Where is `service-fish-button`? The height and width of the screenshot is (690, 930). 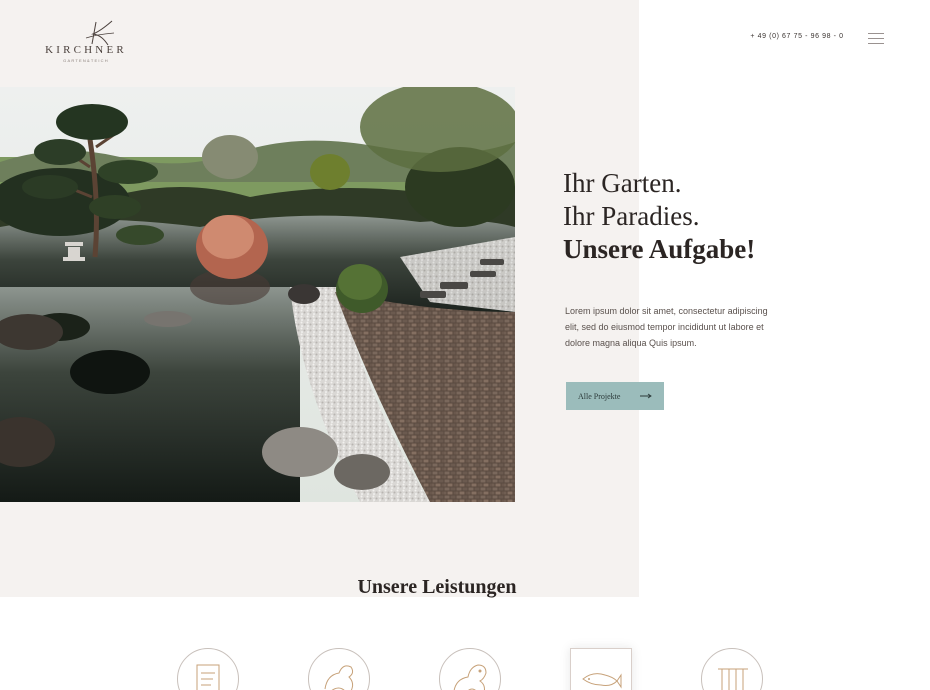 service-fish-button is located at coordinates (601, 669).